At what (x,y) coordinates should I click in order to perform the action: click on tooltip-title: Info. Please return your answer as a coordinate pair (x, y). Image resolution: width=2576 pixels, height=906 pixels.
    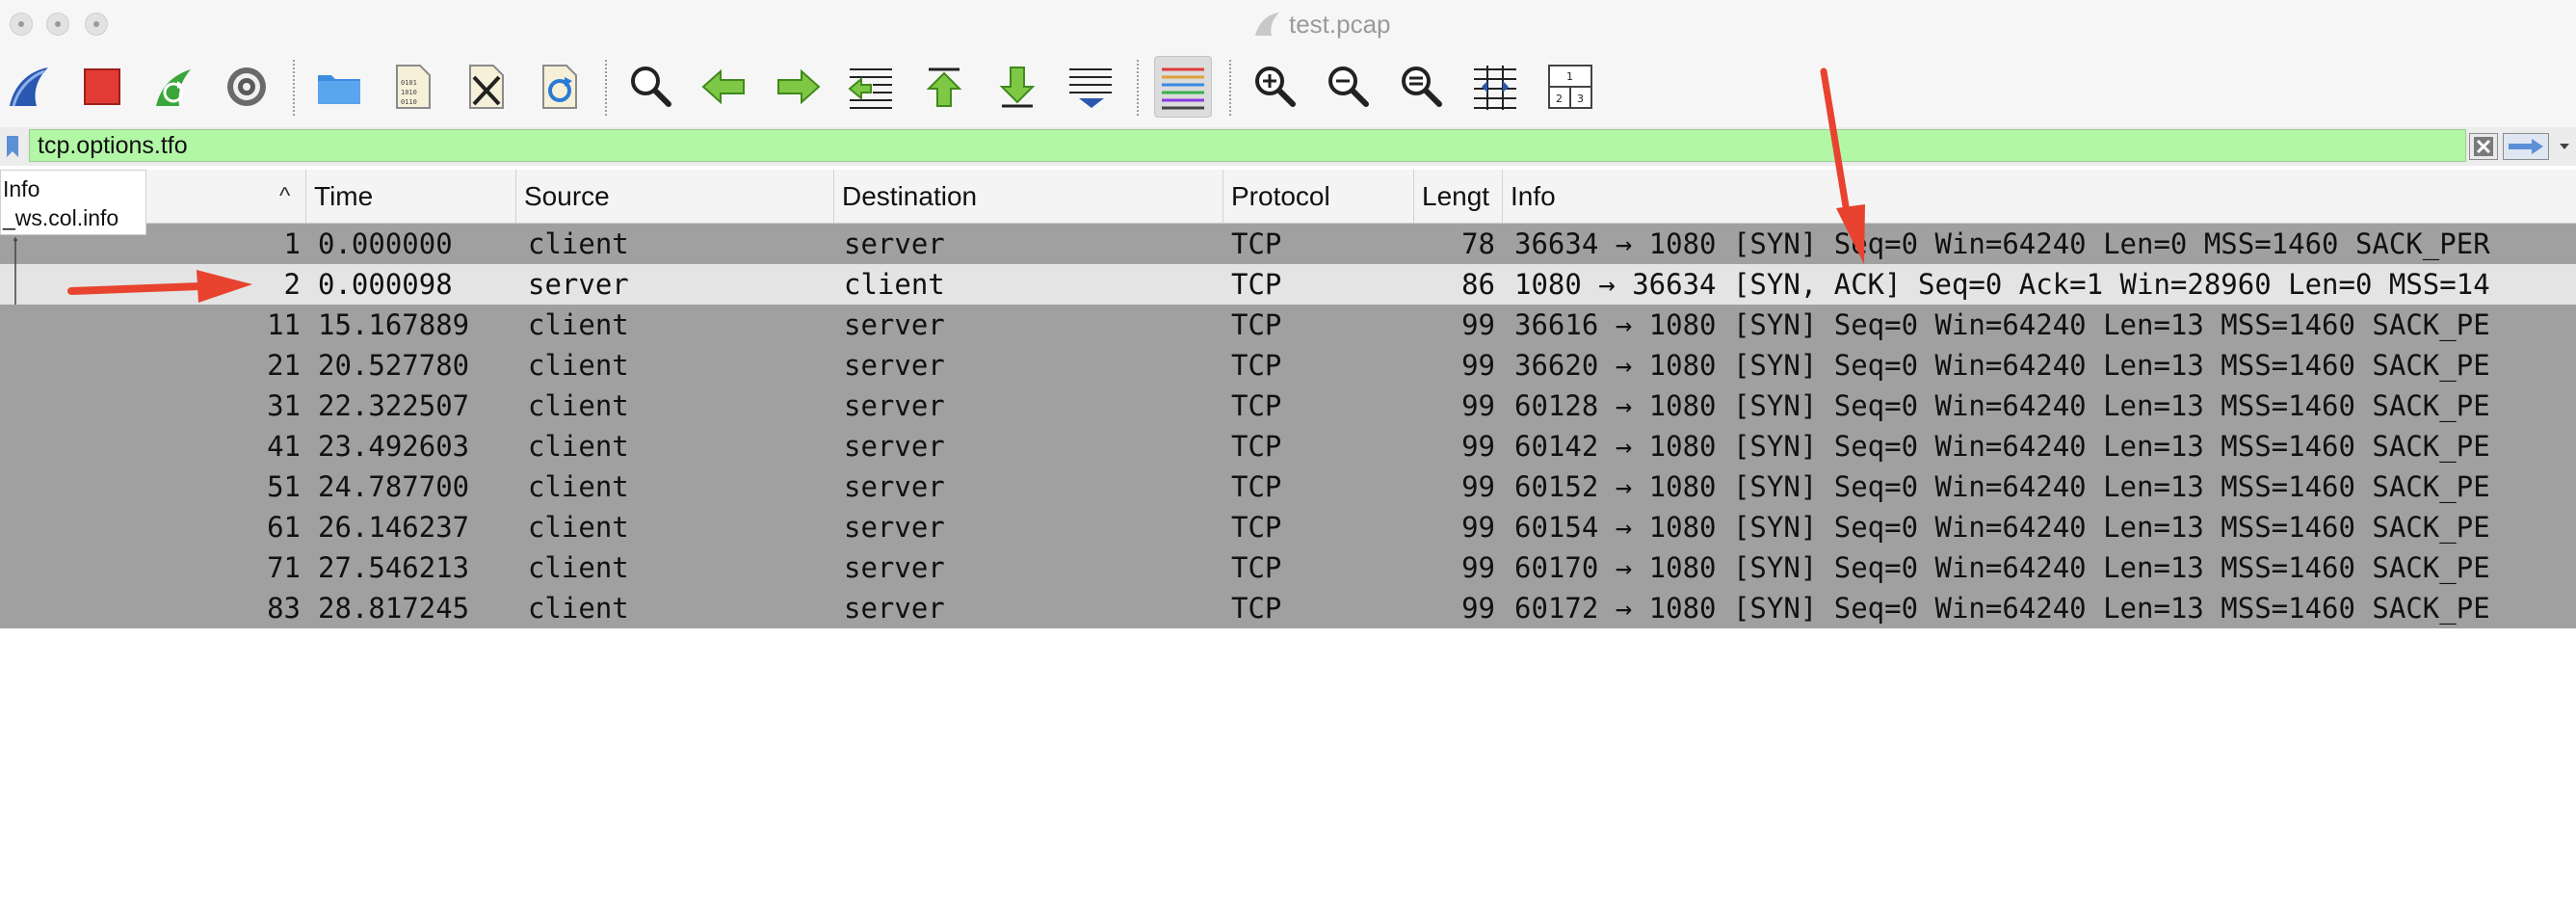
    Looking at the image, I should click on (21, 188).